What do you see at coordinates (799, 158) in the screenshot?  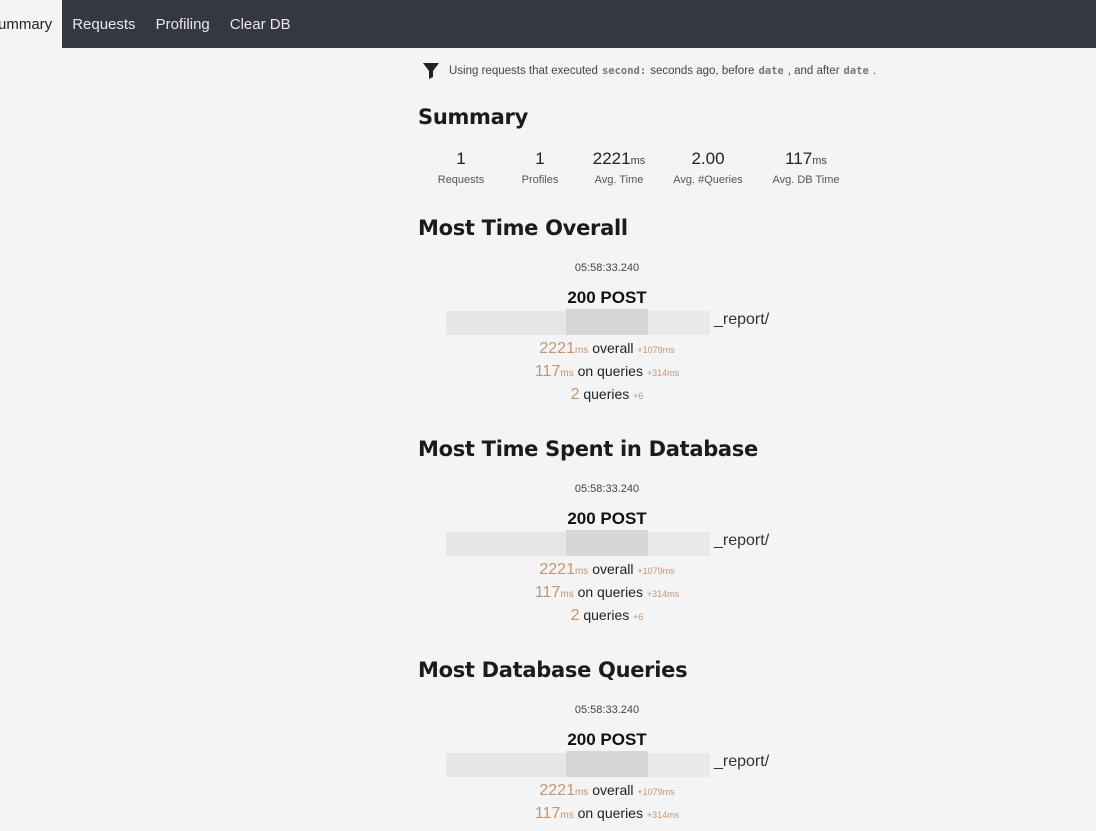 I see `stat-value: 117` at bounding box center [799, 158].